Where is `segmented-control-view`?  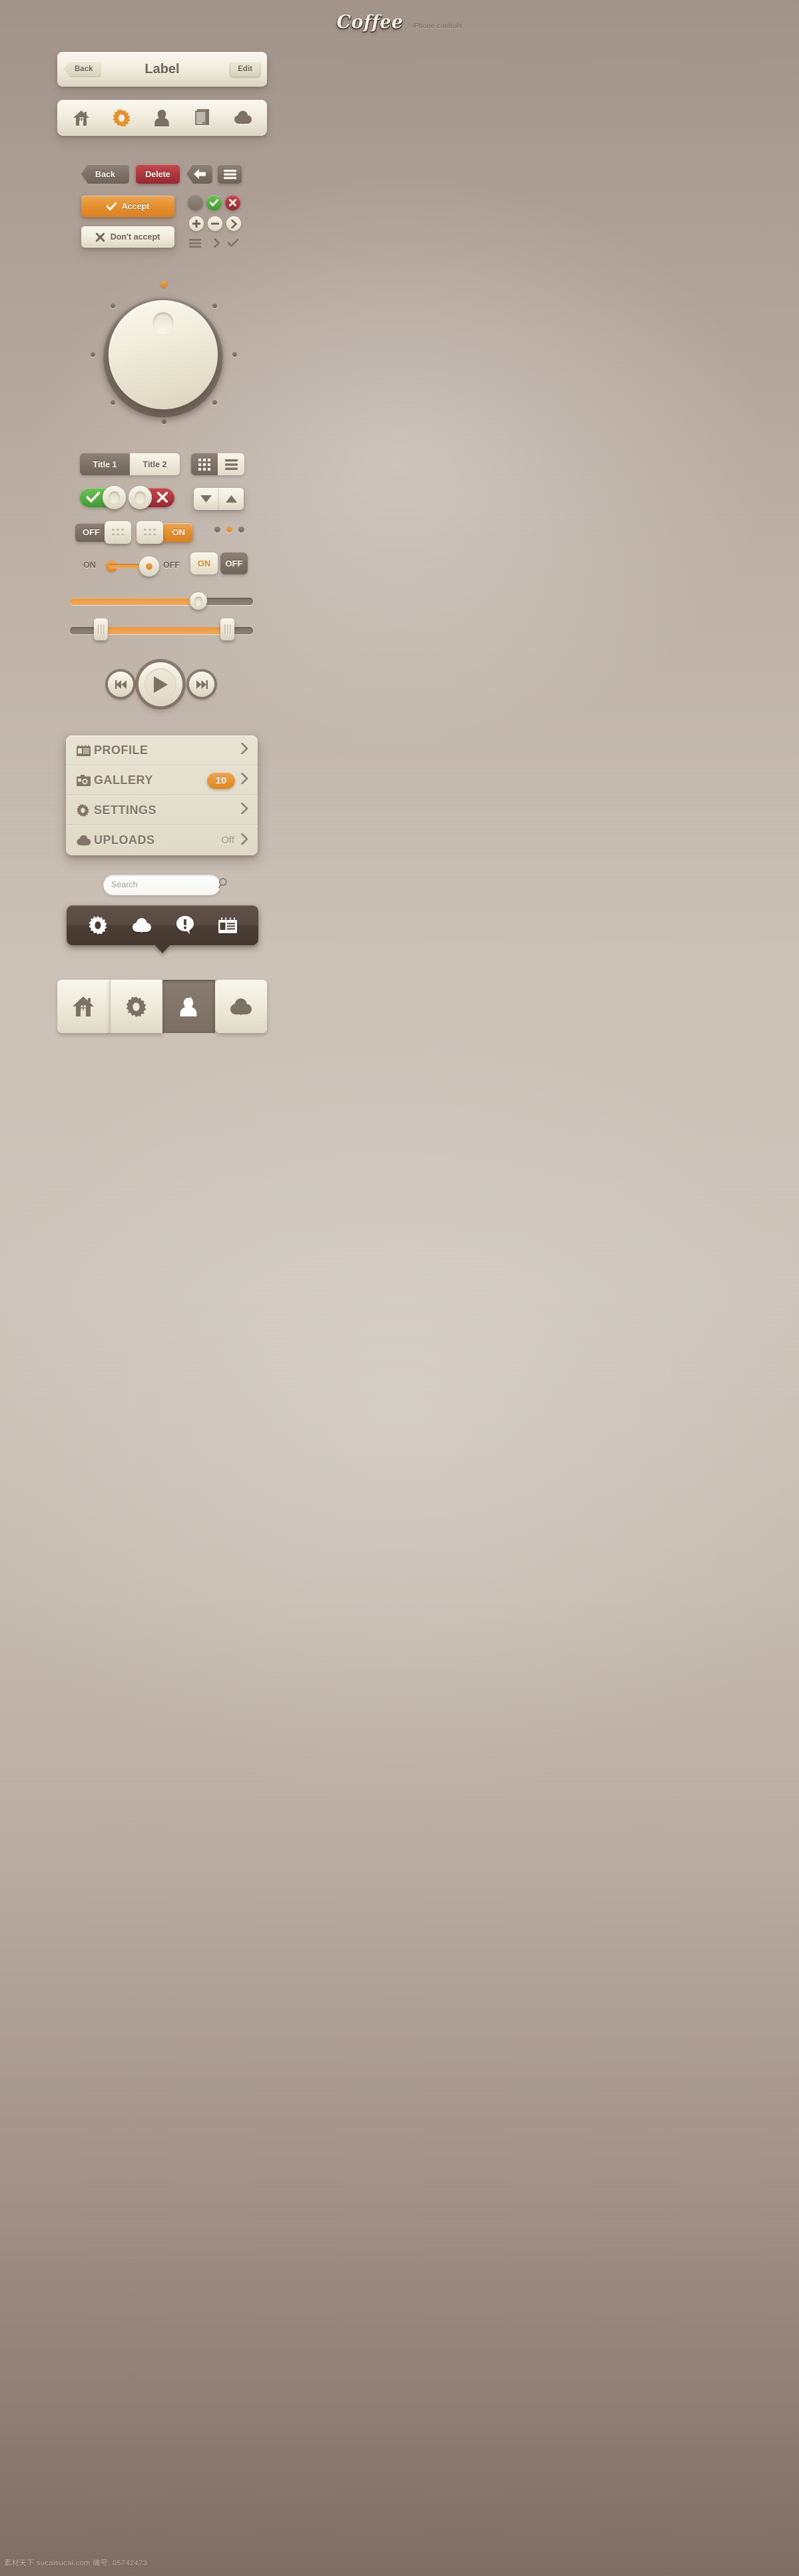 segmented-control-view is located at coordinates (218, 464).